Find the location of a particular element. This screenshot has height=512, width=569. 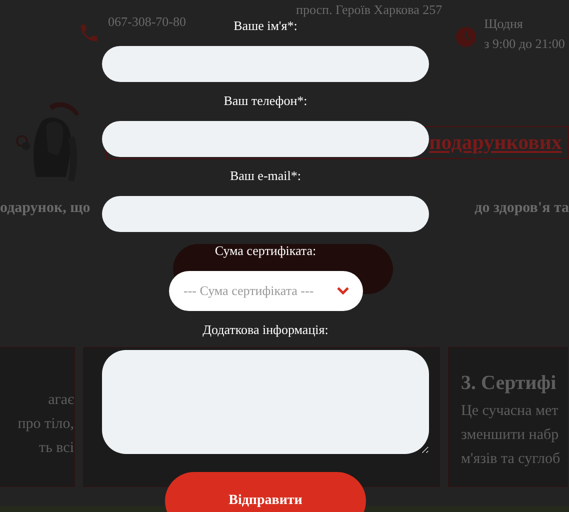

card-text: про тіло, is located at coordinates (45, 424).